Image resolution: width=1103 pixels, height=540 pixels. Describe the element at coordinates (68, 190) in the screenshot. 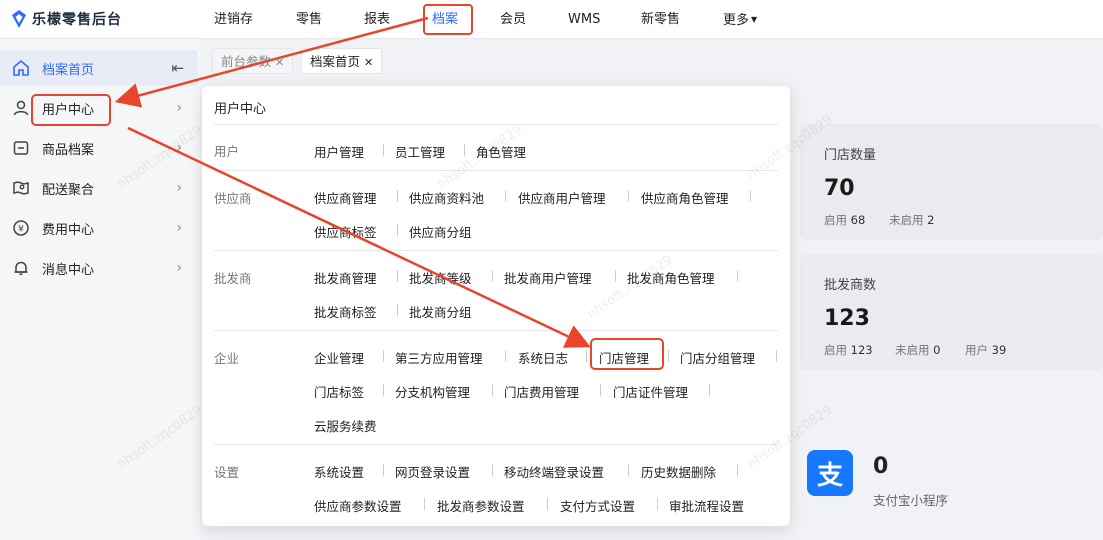

I see `sidebar-item-label: 配送聚合` at that location.